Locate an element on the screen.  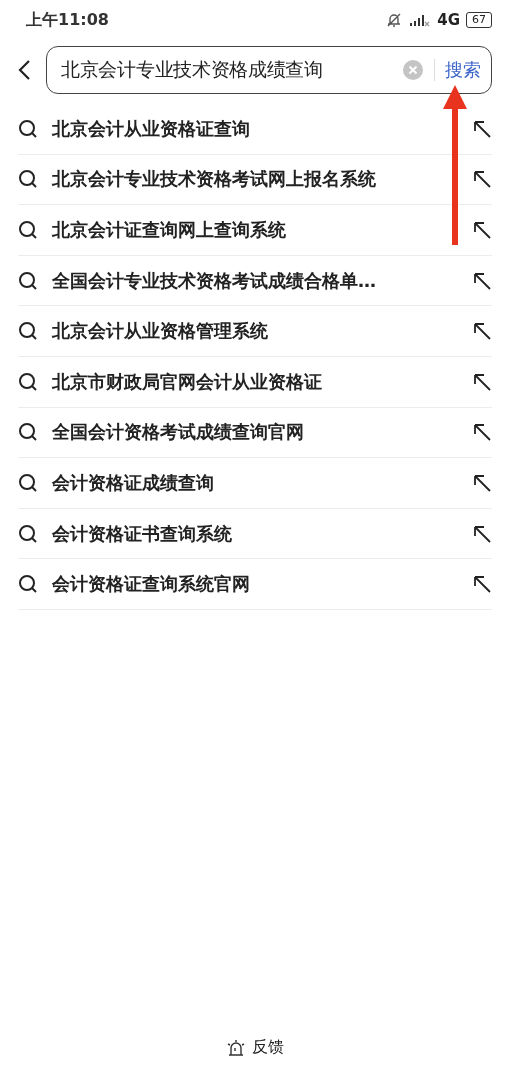
battery-indicator: 67 is located at coordinates (479, 20).